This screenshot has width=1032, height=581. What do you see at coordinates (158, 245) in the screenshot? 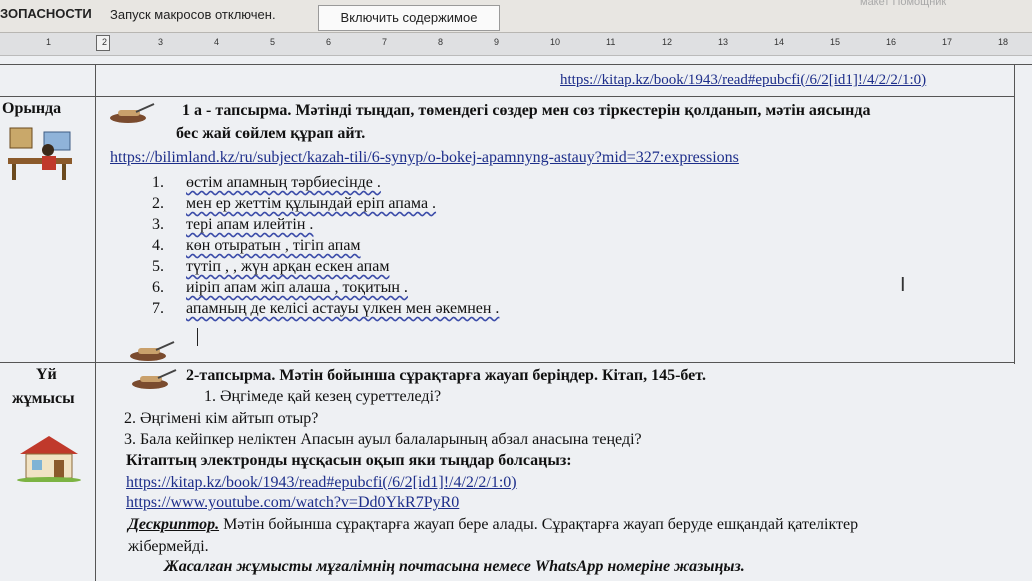
I see `list-item-number: 4.` at bounding box center [158, 245].